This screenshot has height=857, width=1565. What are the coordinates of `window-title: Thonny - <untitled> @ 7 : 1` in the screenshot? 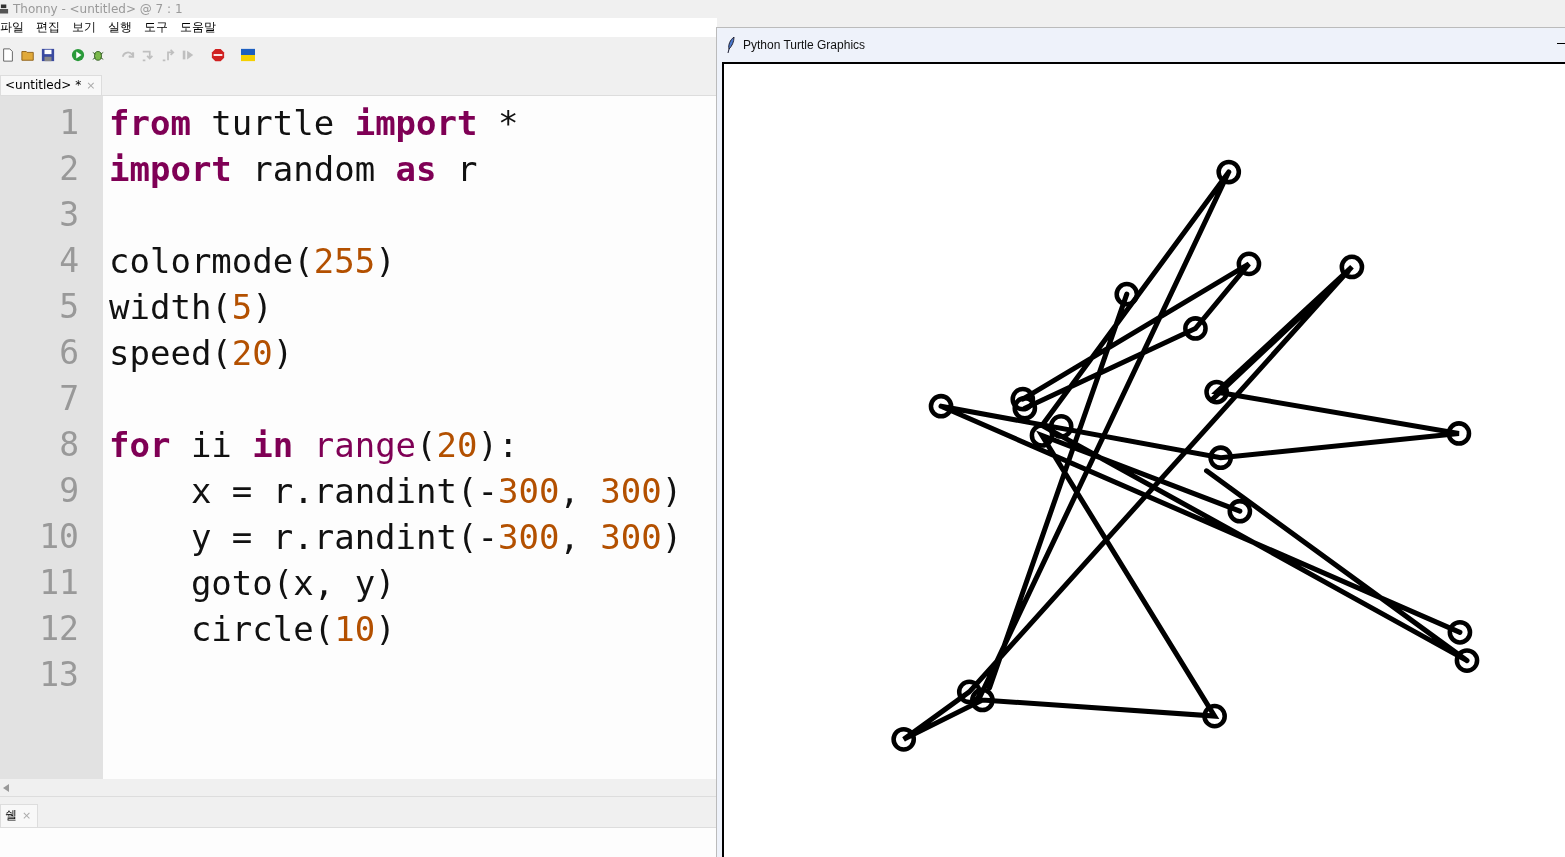 It's located at (98, 9).